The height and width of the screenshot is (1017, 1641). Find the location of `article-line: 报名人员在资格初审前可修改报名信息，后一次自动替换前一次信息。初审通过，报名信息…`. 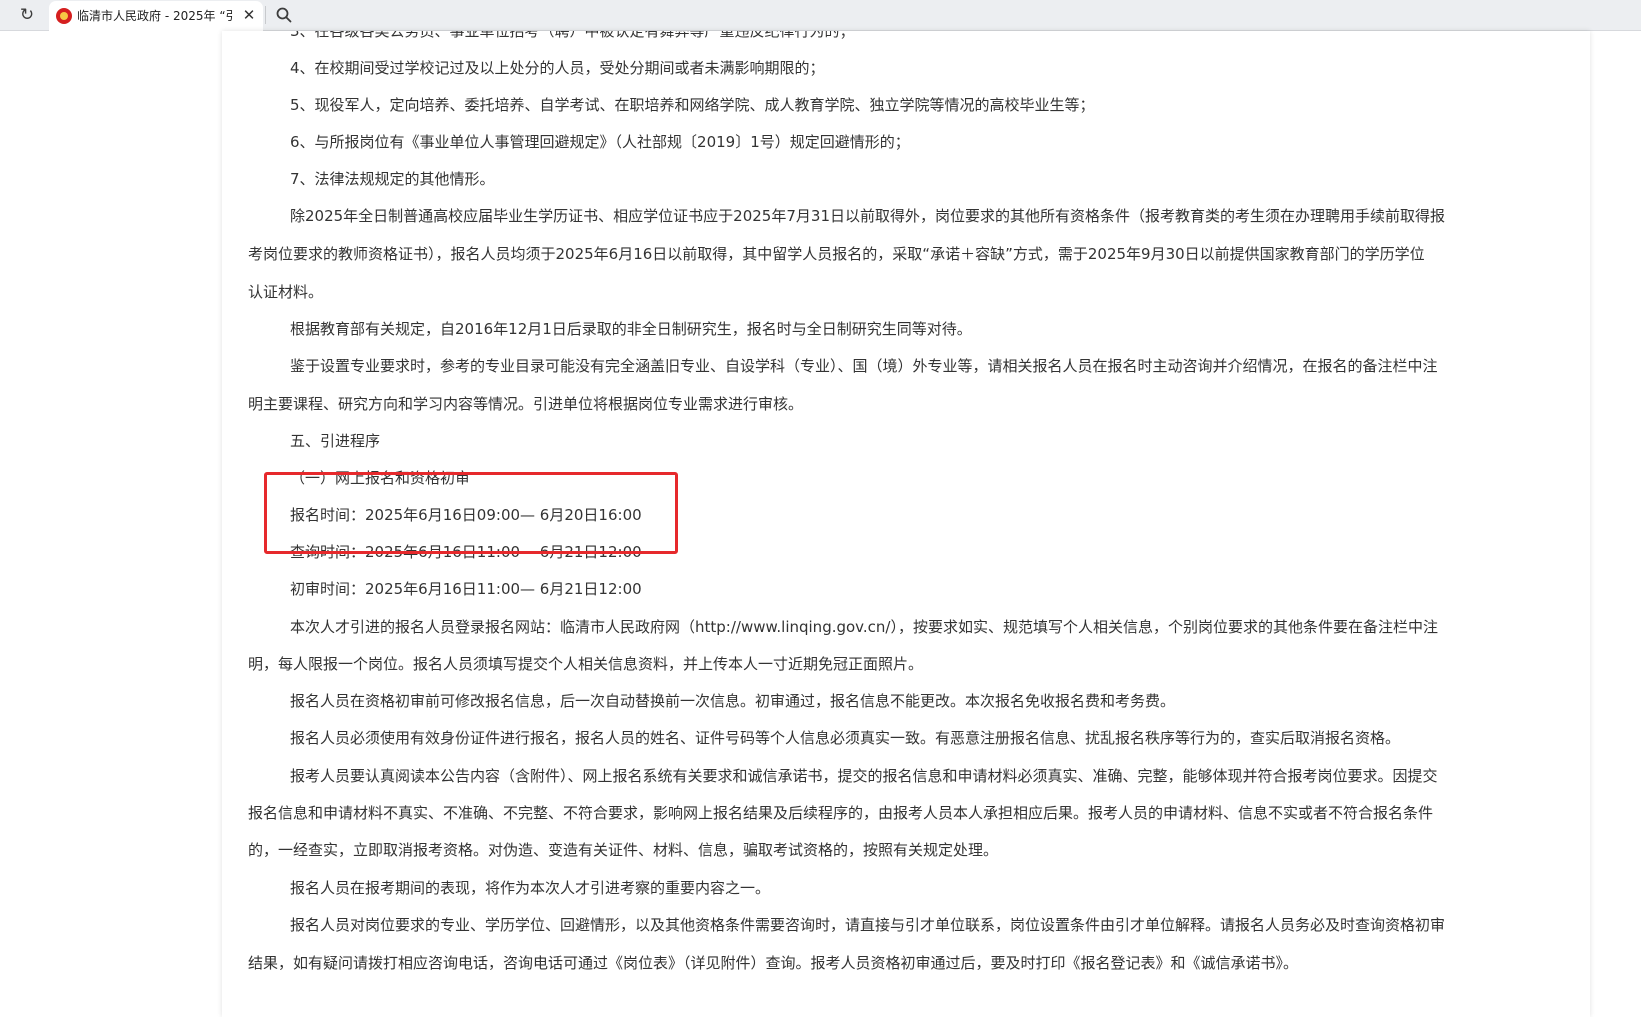

article-line: 报名人员在资格初审前可修改报名信息，后一次自动替换前一次信息。初审通过，报名信息… is located at coordinates (733, 701).